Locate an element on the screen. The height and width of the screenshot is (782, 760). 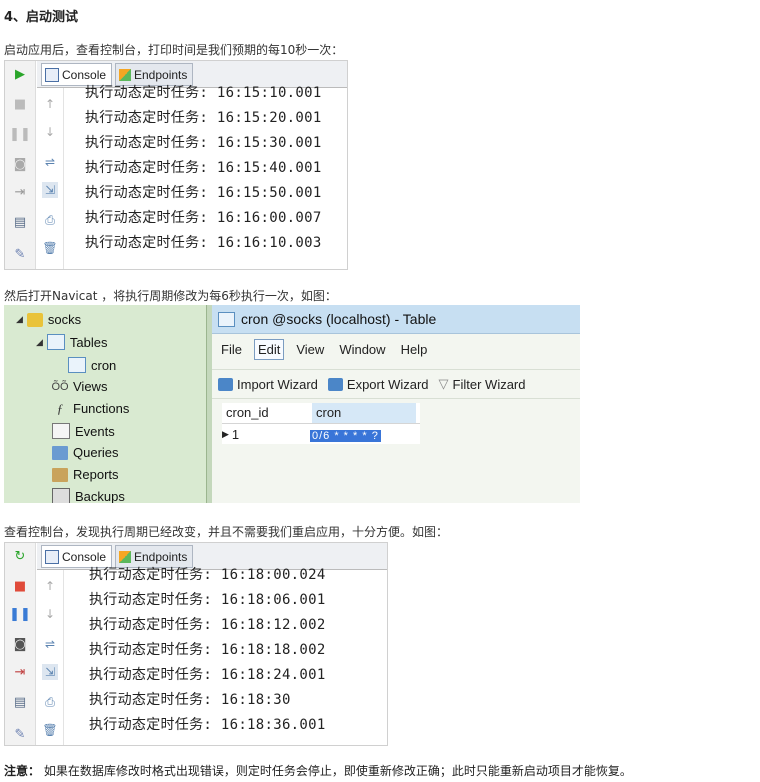
tree-db-socks: ◢ socks is located at coordinates (48, 319).